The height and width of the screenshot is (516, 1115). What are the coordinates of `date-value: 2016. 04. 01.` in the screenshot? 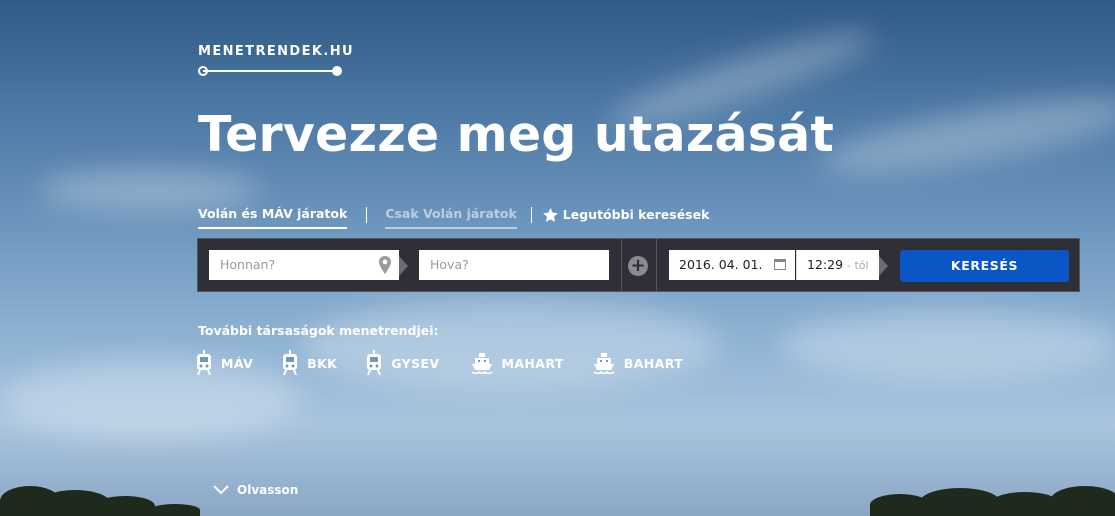 It's located at (721, 264).